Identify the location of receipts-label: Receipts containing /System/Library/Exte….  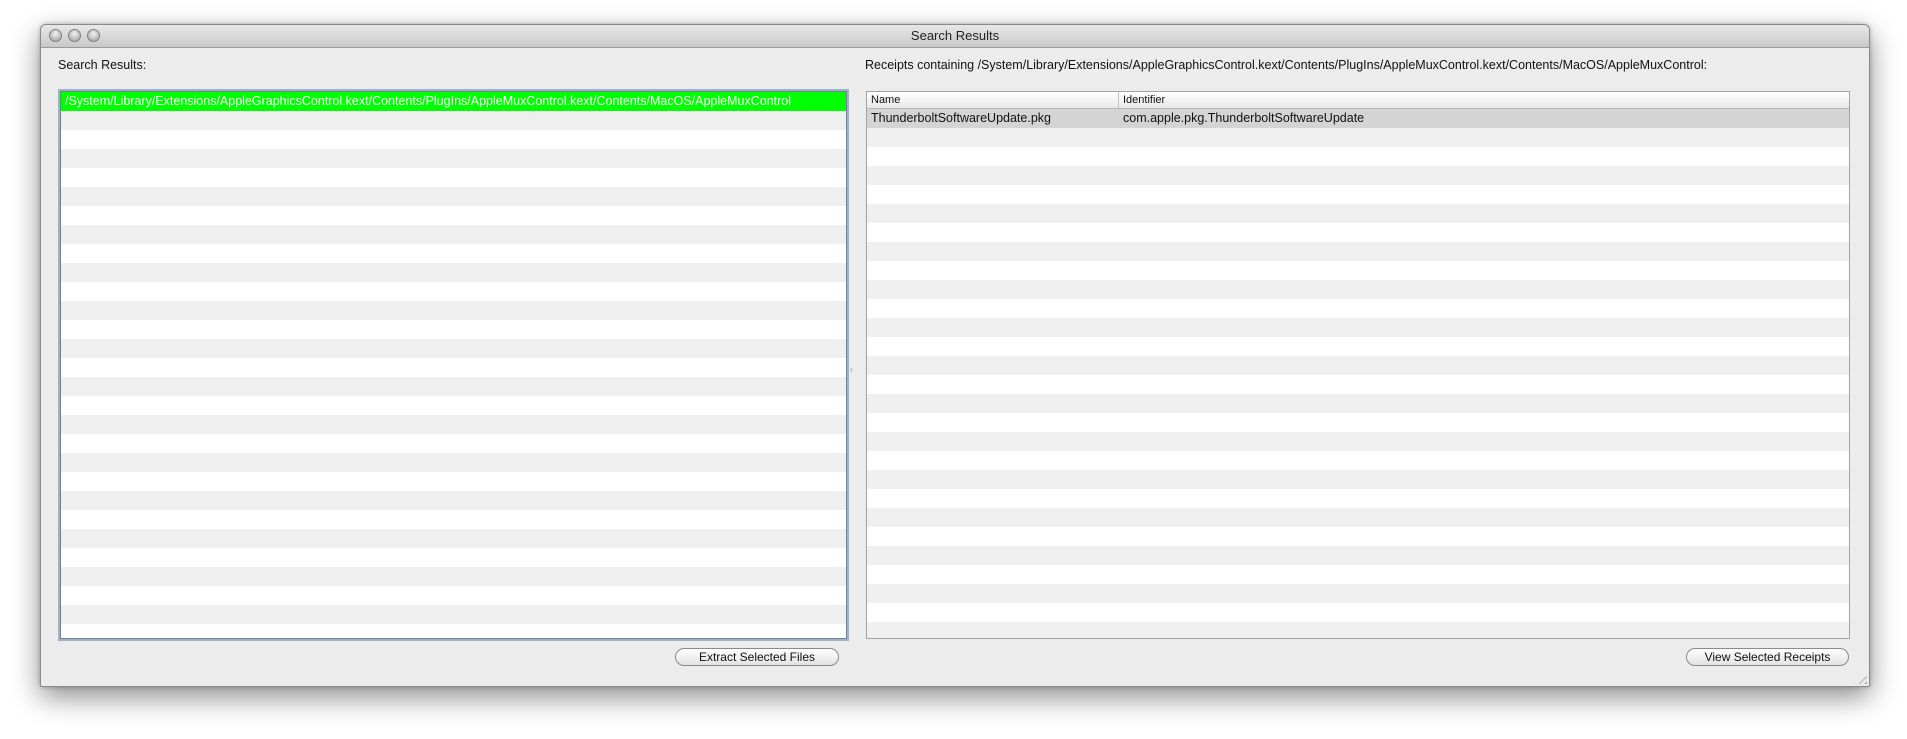
(1286, 65).